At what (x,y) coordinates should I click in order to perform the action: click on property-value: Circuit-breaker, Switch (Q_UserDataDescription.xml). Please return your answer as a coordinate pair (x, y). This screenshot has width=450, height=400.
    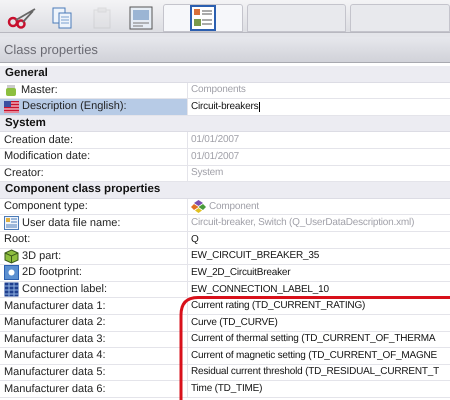
    Looking at the image, I should click on (302, 223).